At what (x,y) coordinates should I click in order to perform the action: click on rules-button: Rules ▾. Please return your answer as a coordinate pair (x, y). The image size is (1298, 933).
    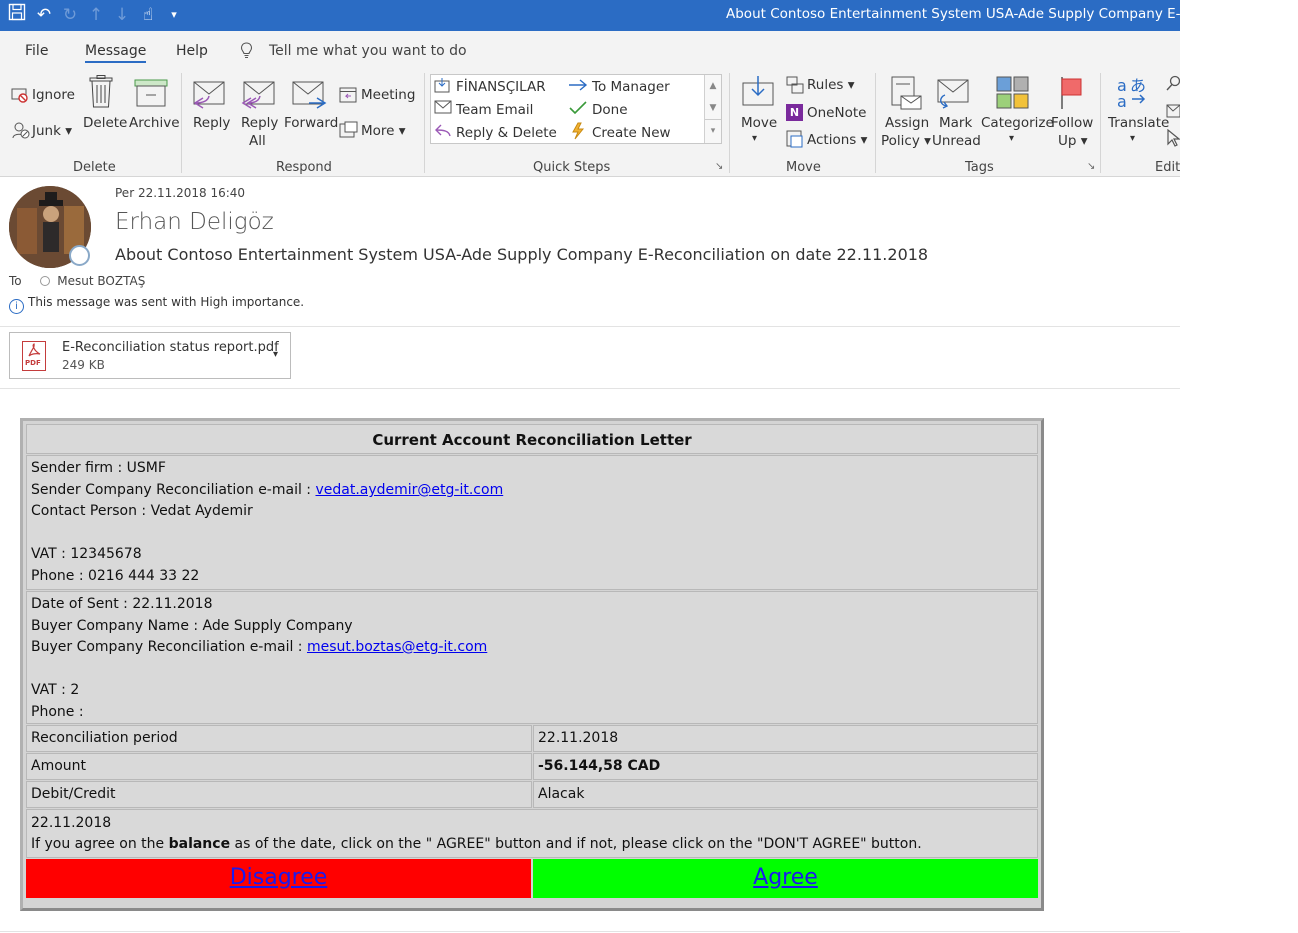
    Looking at the image, I should click on (831, 85).